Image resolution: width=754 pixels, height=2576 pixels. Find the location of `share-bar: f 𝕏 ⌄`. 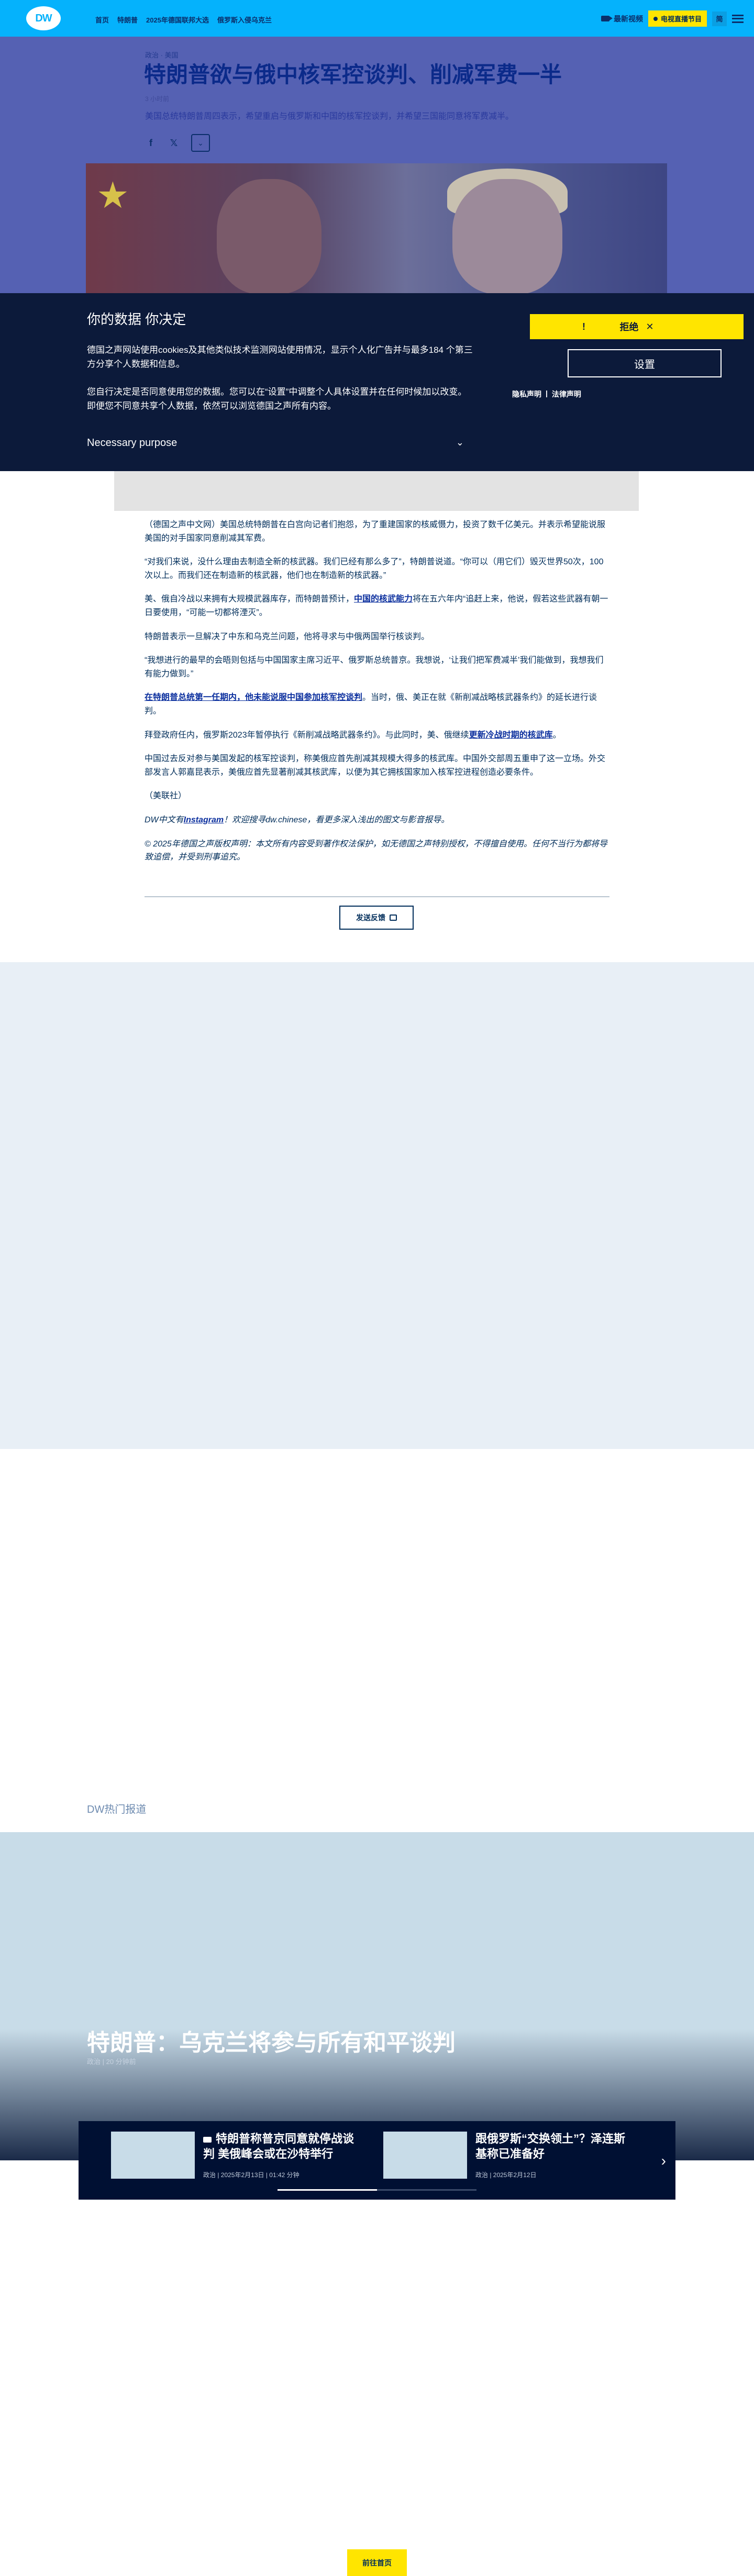

share-bar: f 𝕏 ⌄ is located at coordinates (177, 143).